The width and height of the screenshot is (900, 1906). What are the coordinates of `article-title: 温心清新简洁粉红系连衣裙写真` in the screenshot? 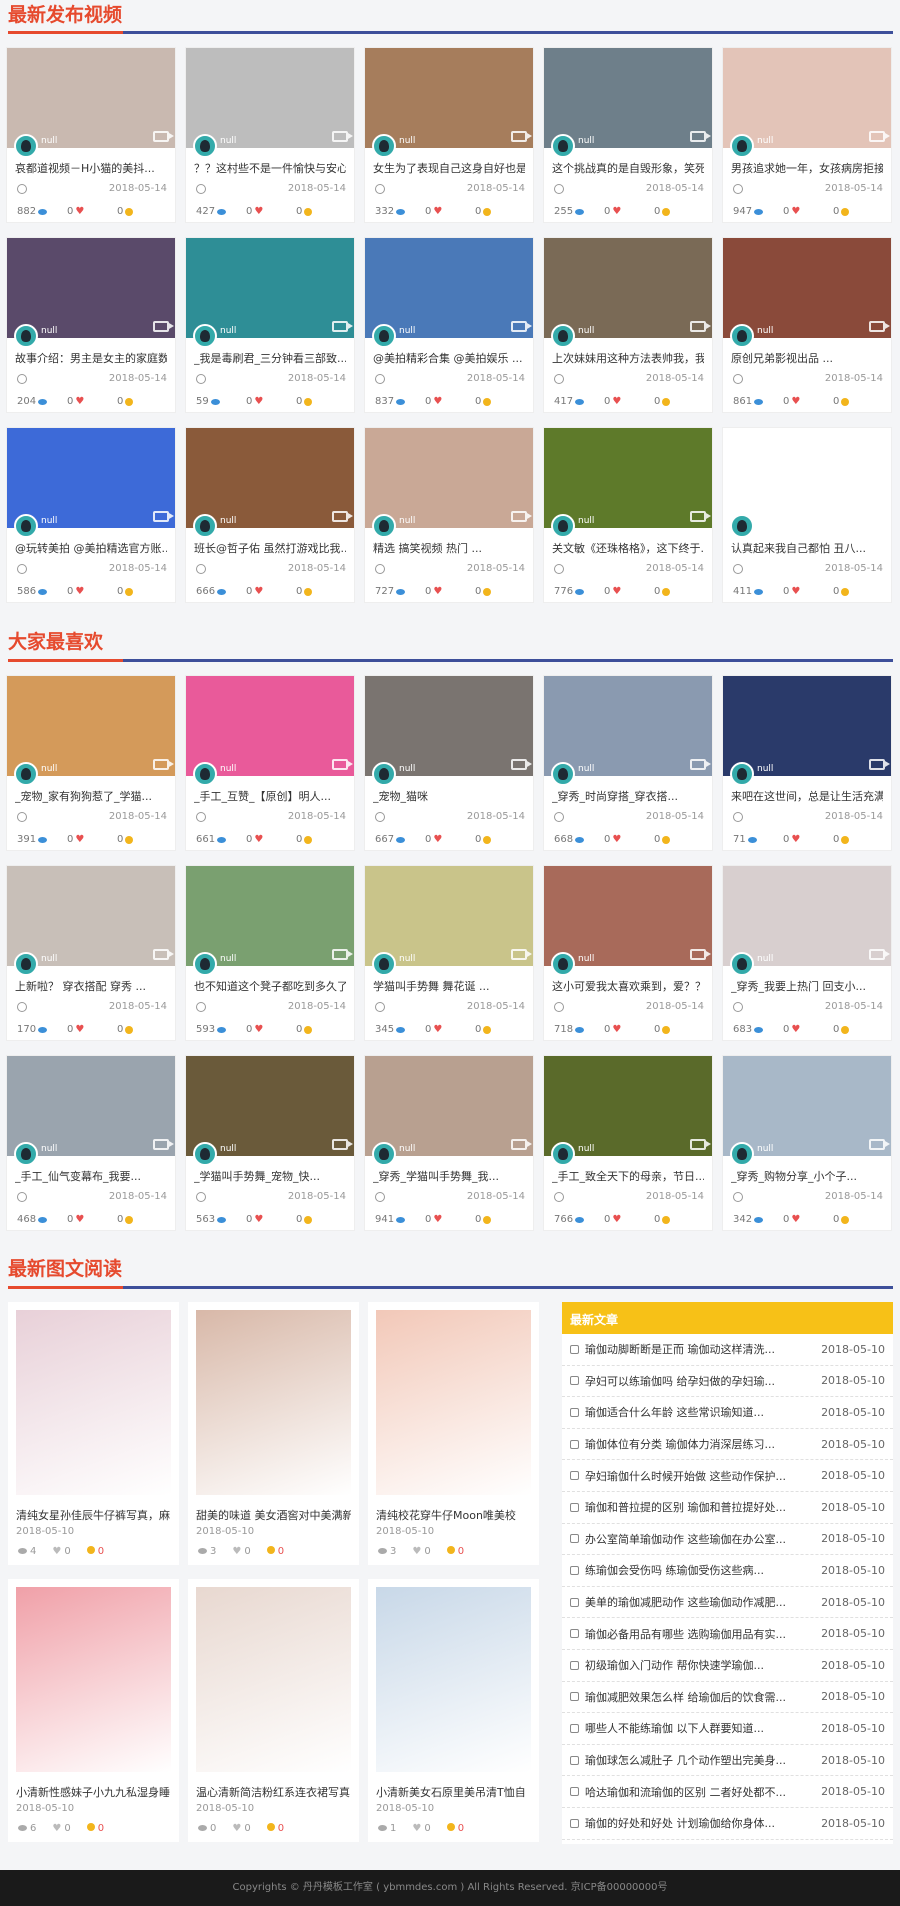 It's located at (273, 1792).